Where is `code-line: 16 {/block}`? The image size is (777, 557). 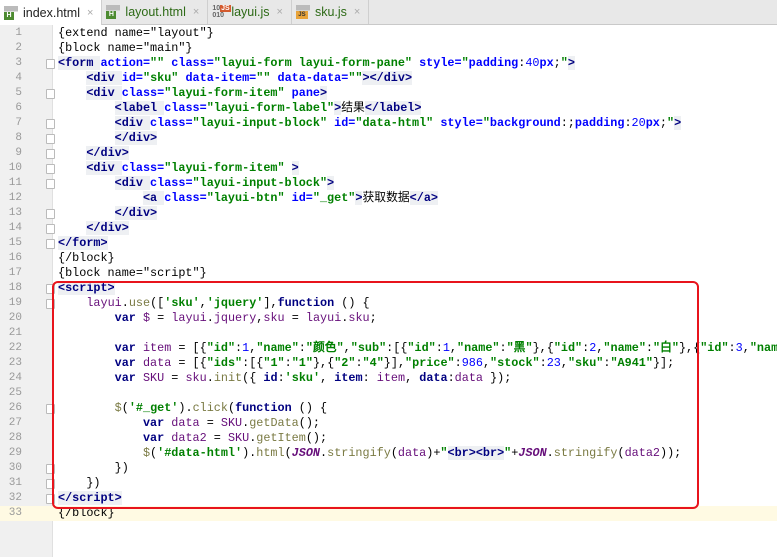
code-line: 16 {/block} is located at coordinates (388, 258).